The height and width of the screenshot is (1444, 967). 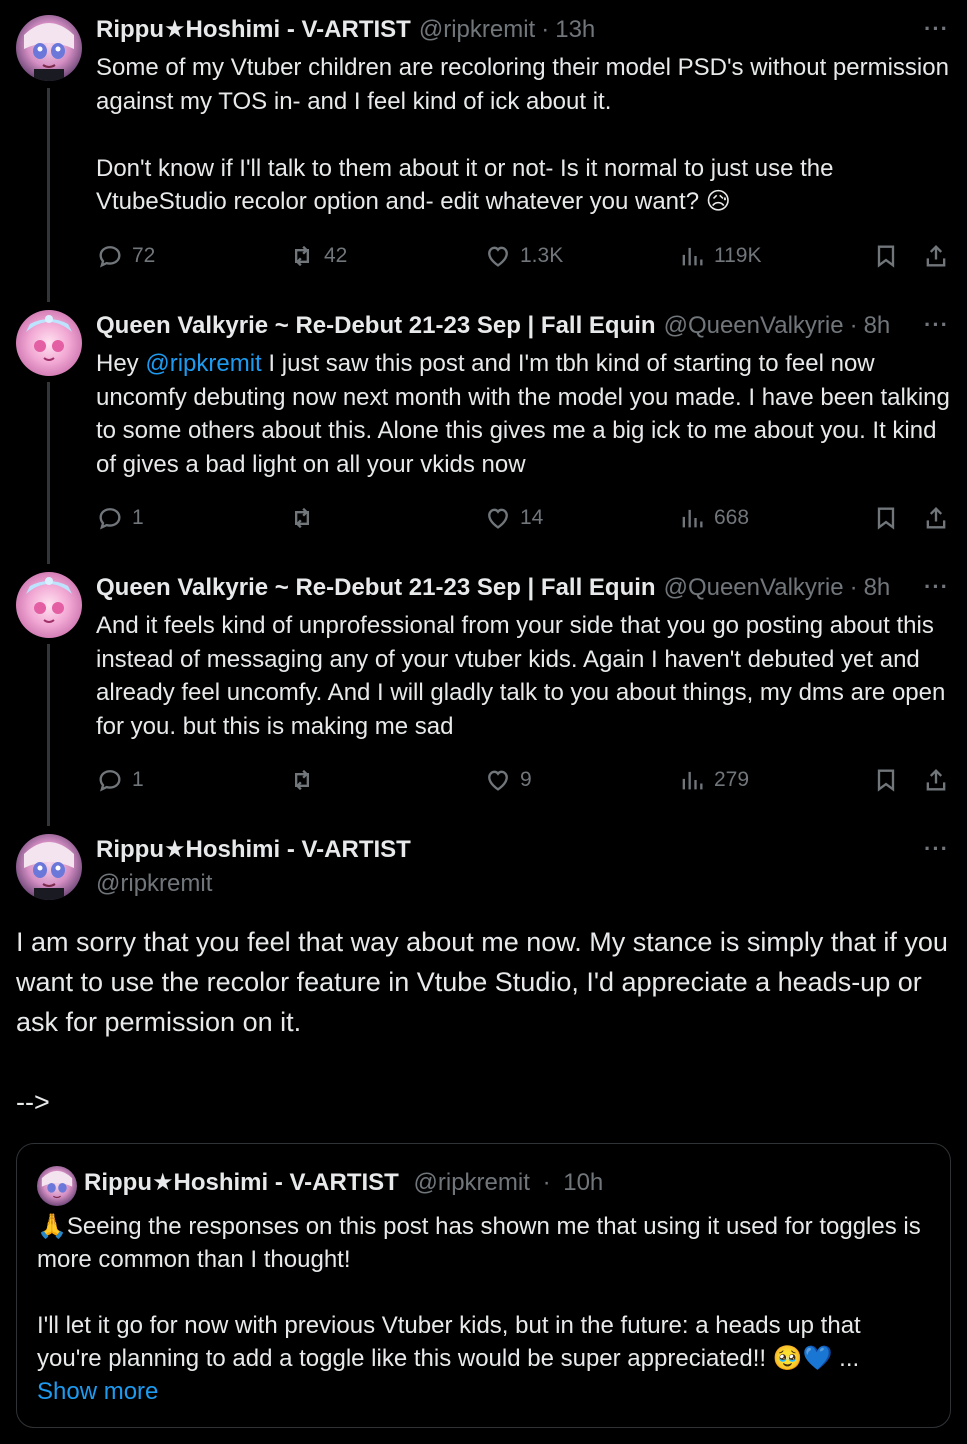 I want to click on action-bar: 72 42 1.3K 119K, so click(x=523, y=256).